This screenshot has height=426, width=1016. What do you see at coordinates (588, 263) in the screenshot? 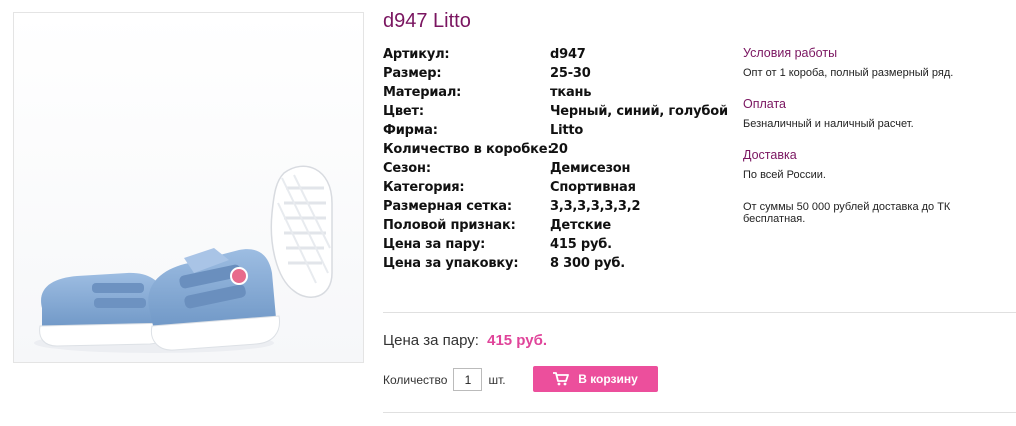
I see `spec-value: 8 300 руб.` at bounding box center [588, 263].